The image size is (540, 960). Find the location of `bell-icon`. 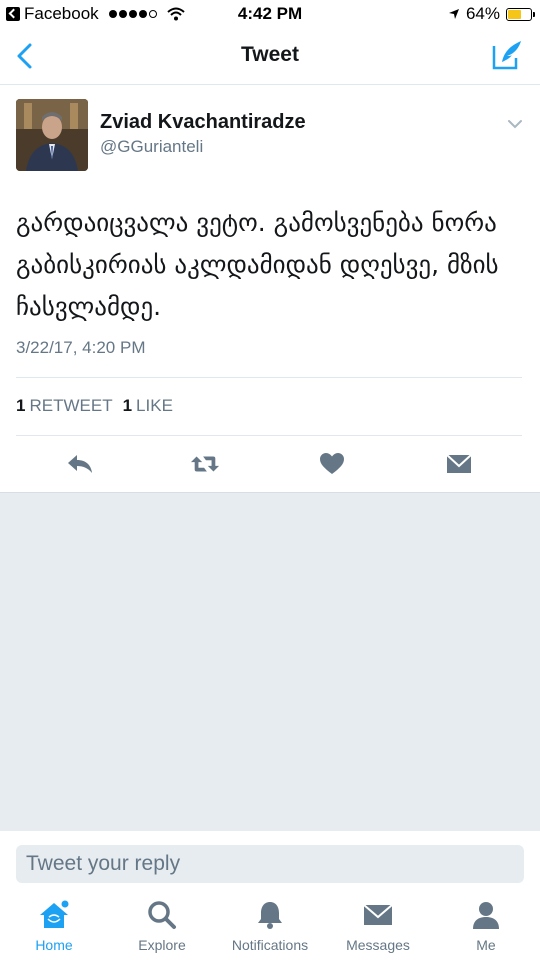

bell-icon is located at coordinates (270, 915).